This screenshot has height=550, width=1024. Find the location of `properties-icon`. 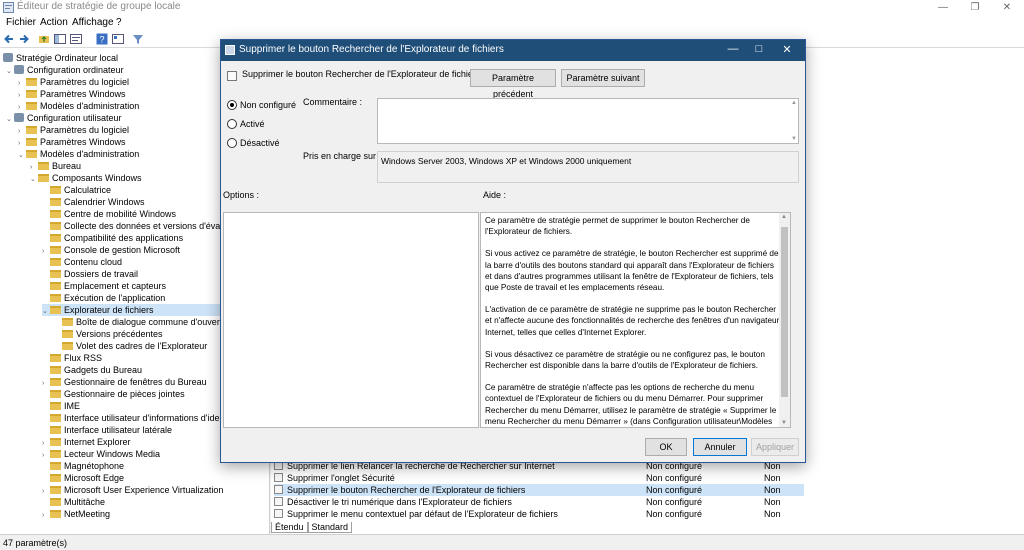

properties-icon is located at coordinates (76, 39).